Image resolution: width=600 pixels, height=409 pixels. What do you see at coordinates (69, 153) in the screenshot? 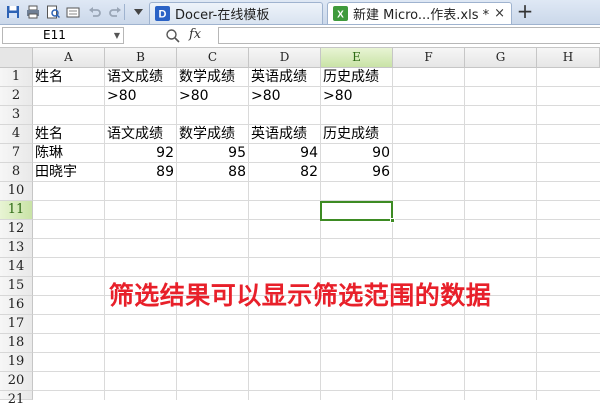
I see `cell-a7: 陈琳` at bounding box center [69, 153].